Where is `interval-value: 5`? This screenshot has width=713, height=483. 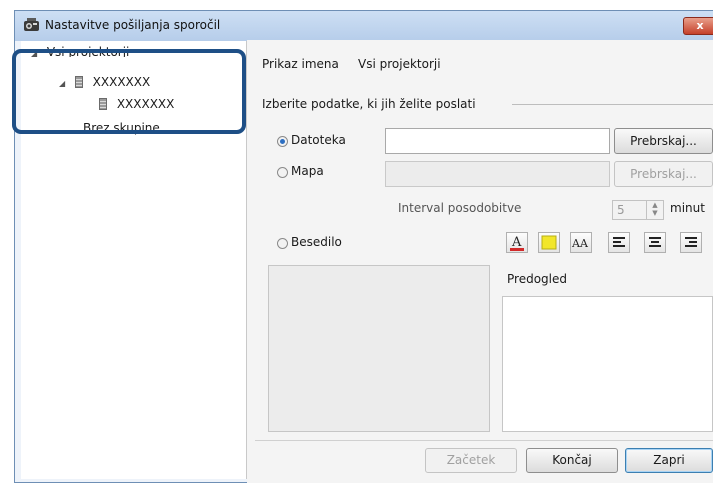 interval-value: 5 is located at coordinates (621, 210).